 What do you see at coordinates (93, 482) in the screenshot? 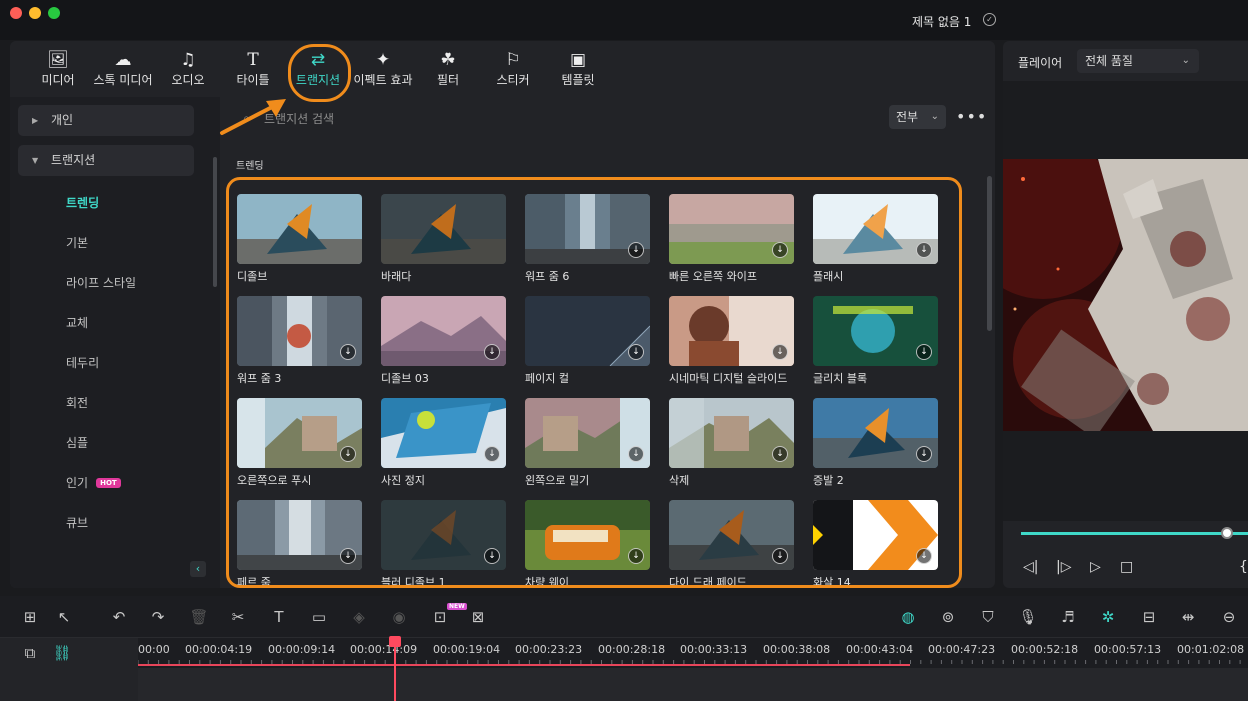
I see `sidebar-item-popular: 인기 HOT` at bounding box center [93, 482].